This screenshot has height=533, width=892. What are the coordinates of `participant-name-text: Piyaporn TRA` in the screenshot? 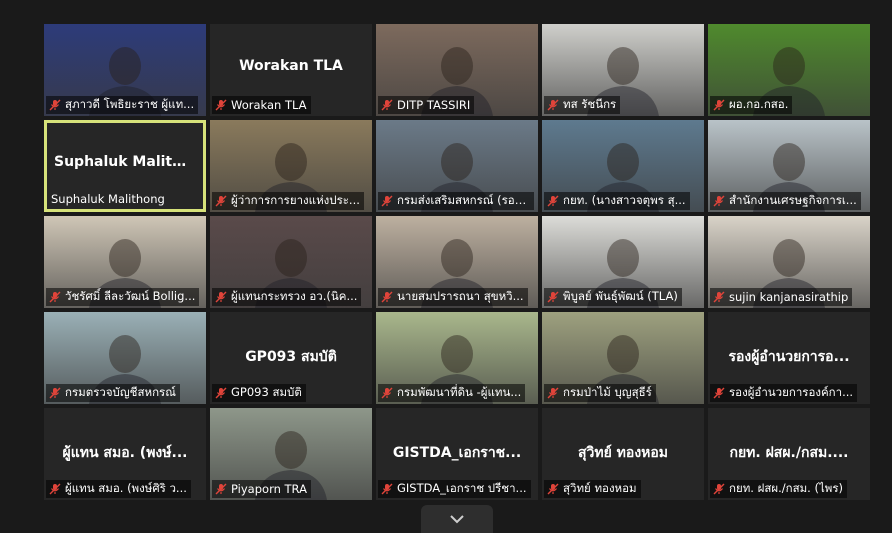 It's located at (269, 489).